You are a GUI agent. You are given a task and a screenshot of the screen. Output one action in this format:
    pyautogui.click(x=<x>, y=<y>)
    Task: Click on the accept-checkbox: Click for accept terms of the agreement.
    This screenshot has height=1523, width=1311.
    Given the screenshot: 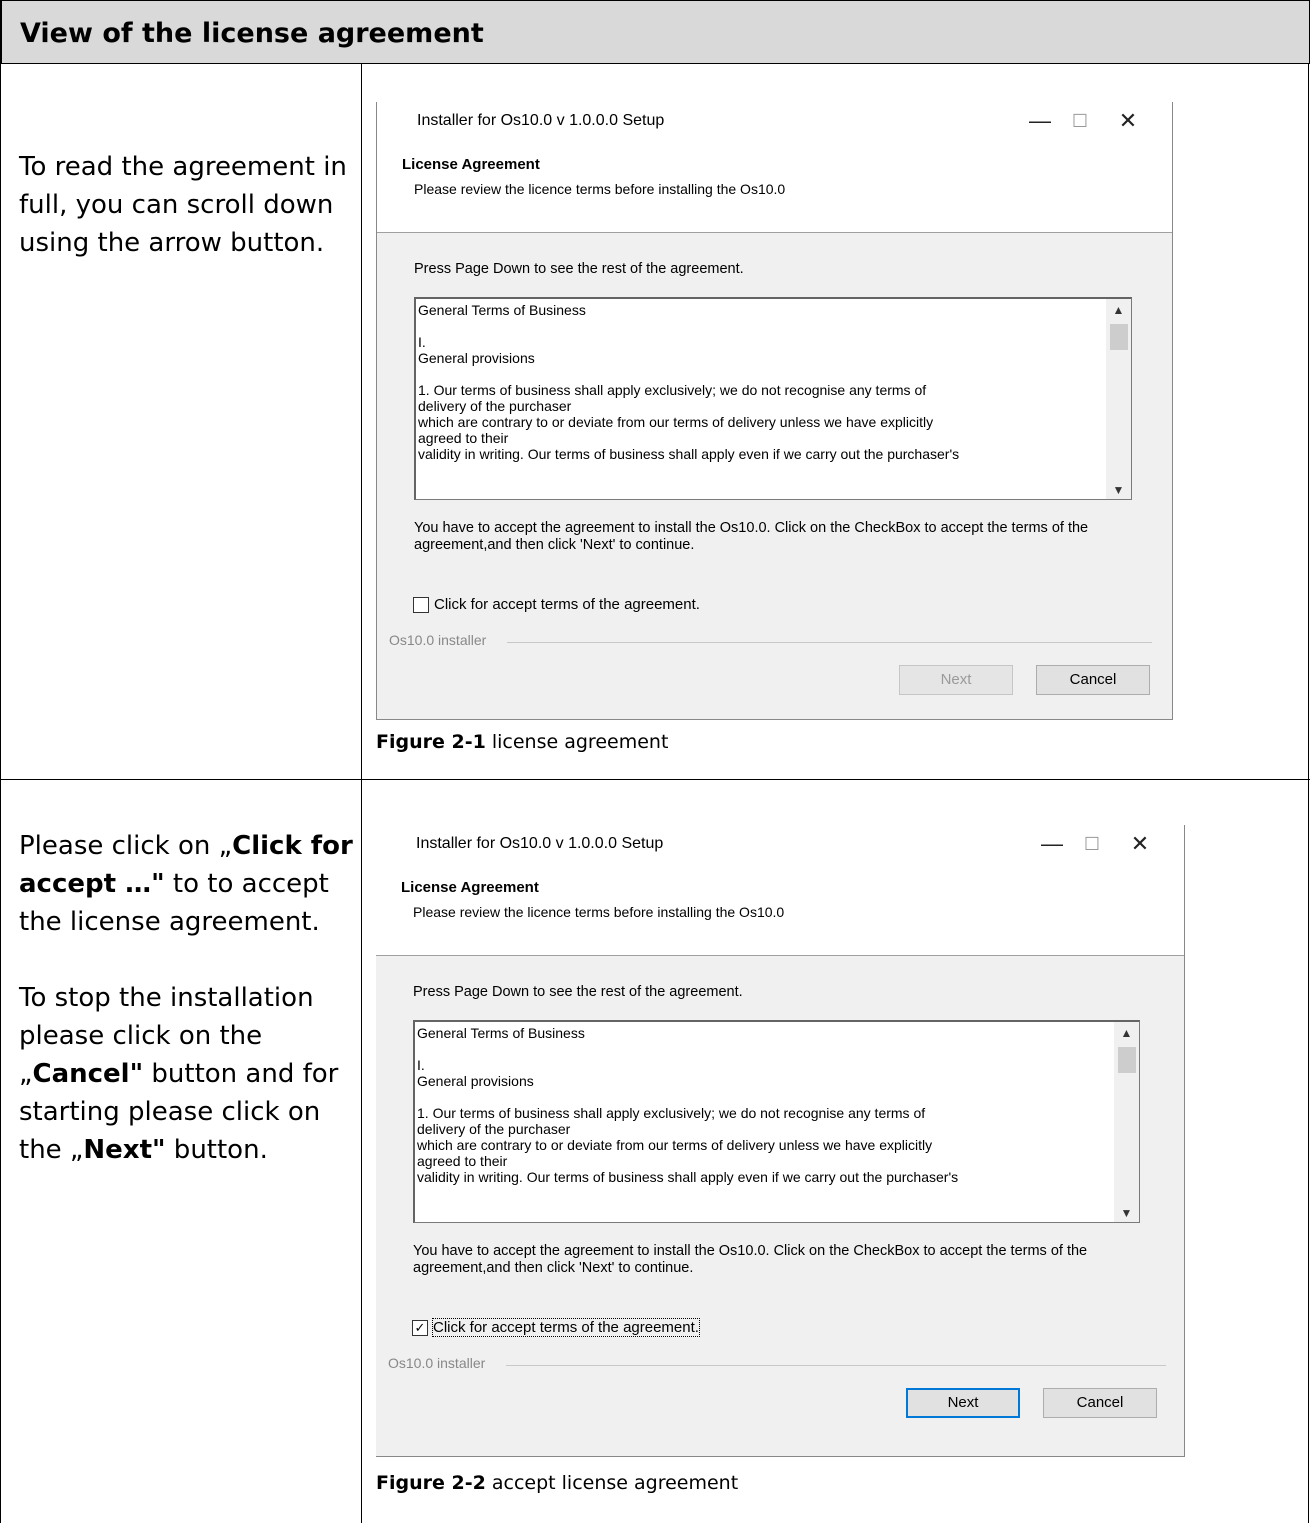 What is the action you would take?
    pyautogui.click(x=556, y=604)
    